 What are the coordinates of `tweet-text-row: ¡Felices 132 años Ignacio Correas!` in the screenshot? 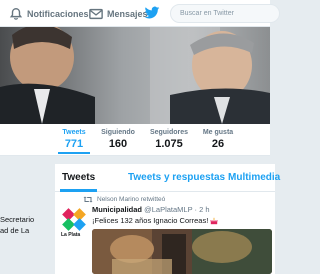 It's located at (155, 220).